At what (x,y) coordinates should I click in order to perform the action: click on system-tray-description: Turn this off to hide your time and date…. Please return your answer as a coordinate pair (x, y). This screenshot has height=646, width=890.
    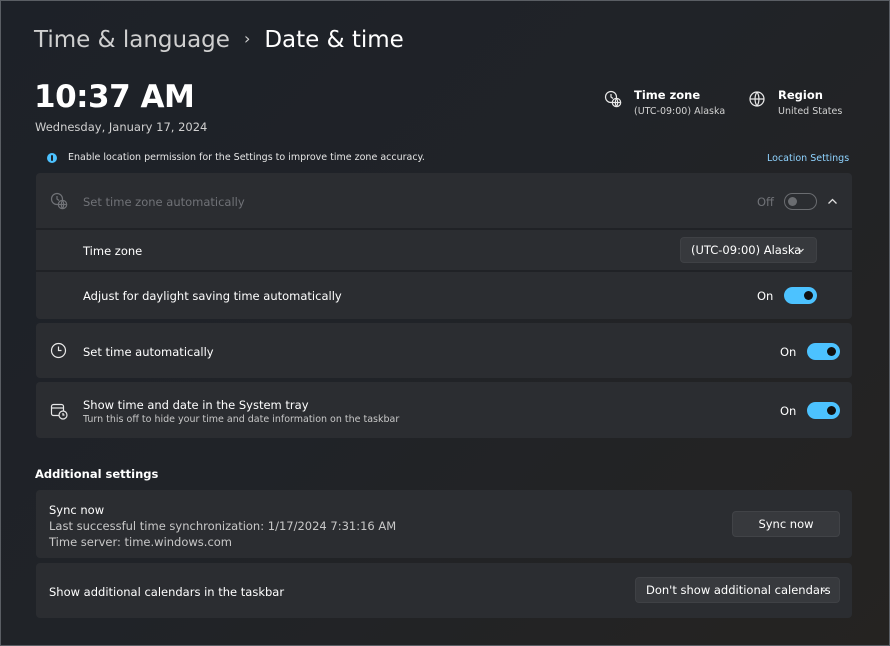
    Looking at the image, I should click on (241, 419).